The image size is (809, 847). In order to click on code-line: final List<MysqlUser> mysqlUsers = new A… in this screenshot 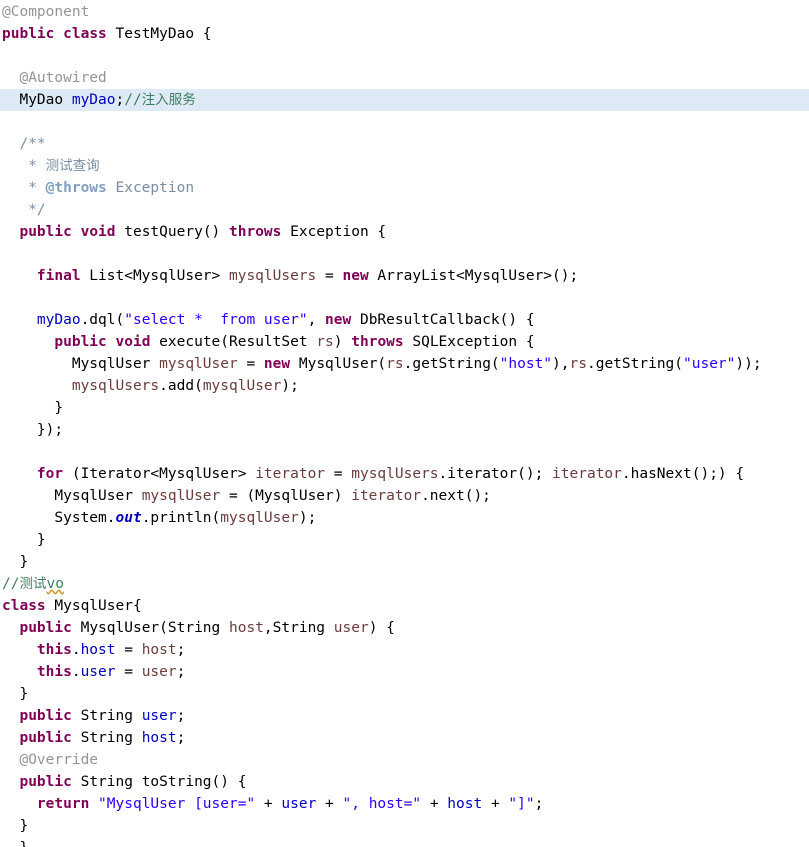, I will do `click(404, 276)`.